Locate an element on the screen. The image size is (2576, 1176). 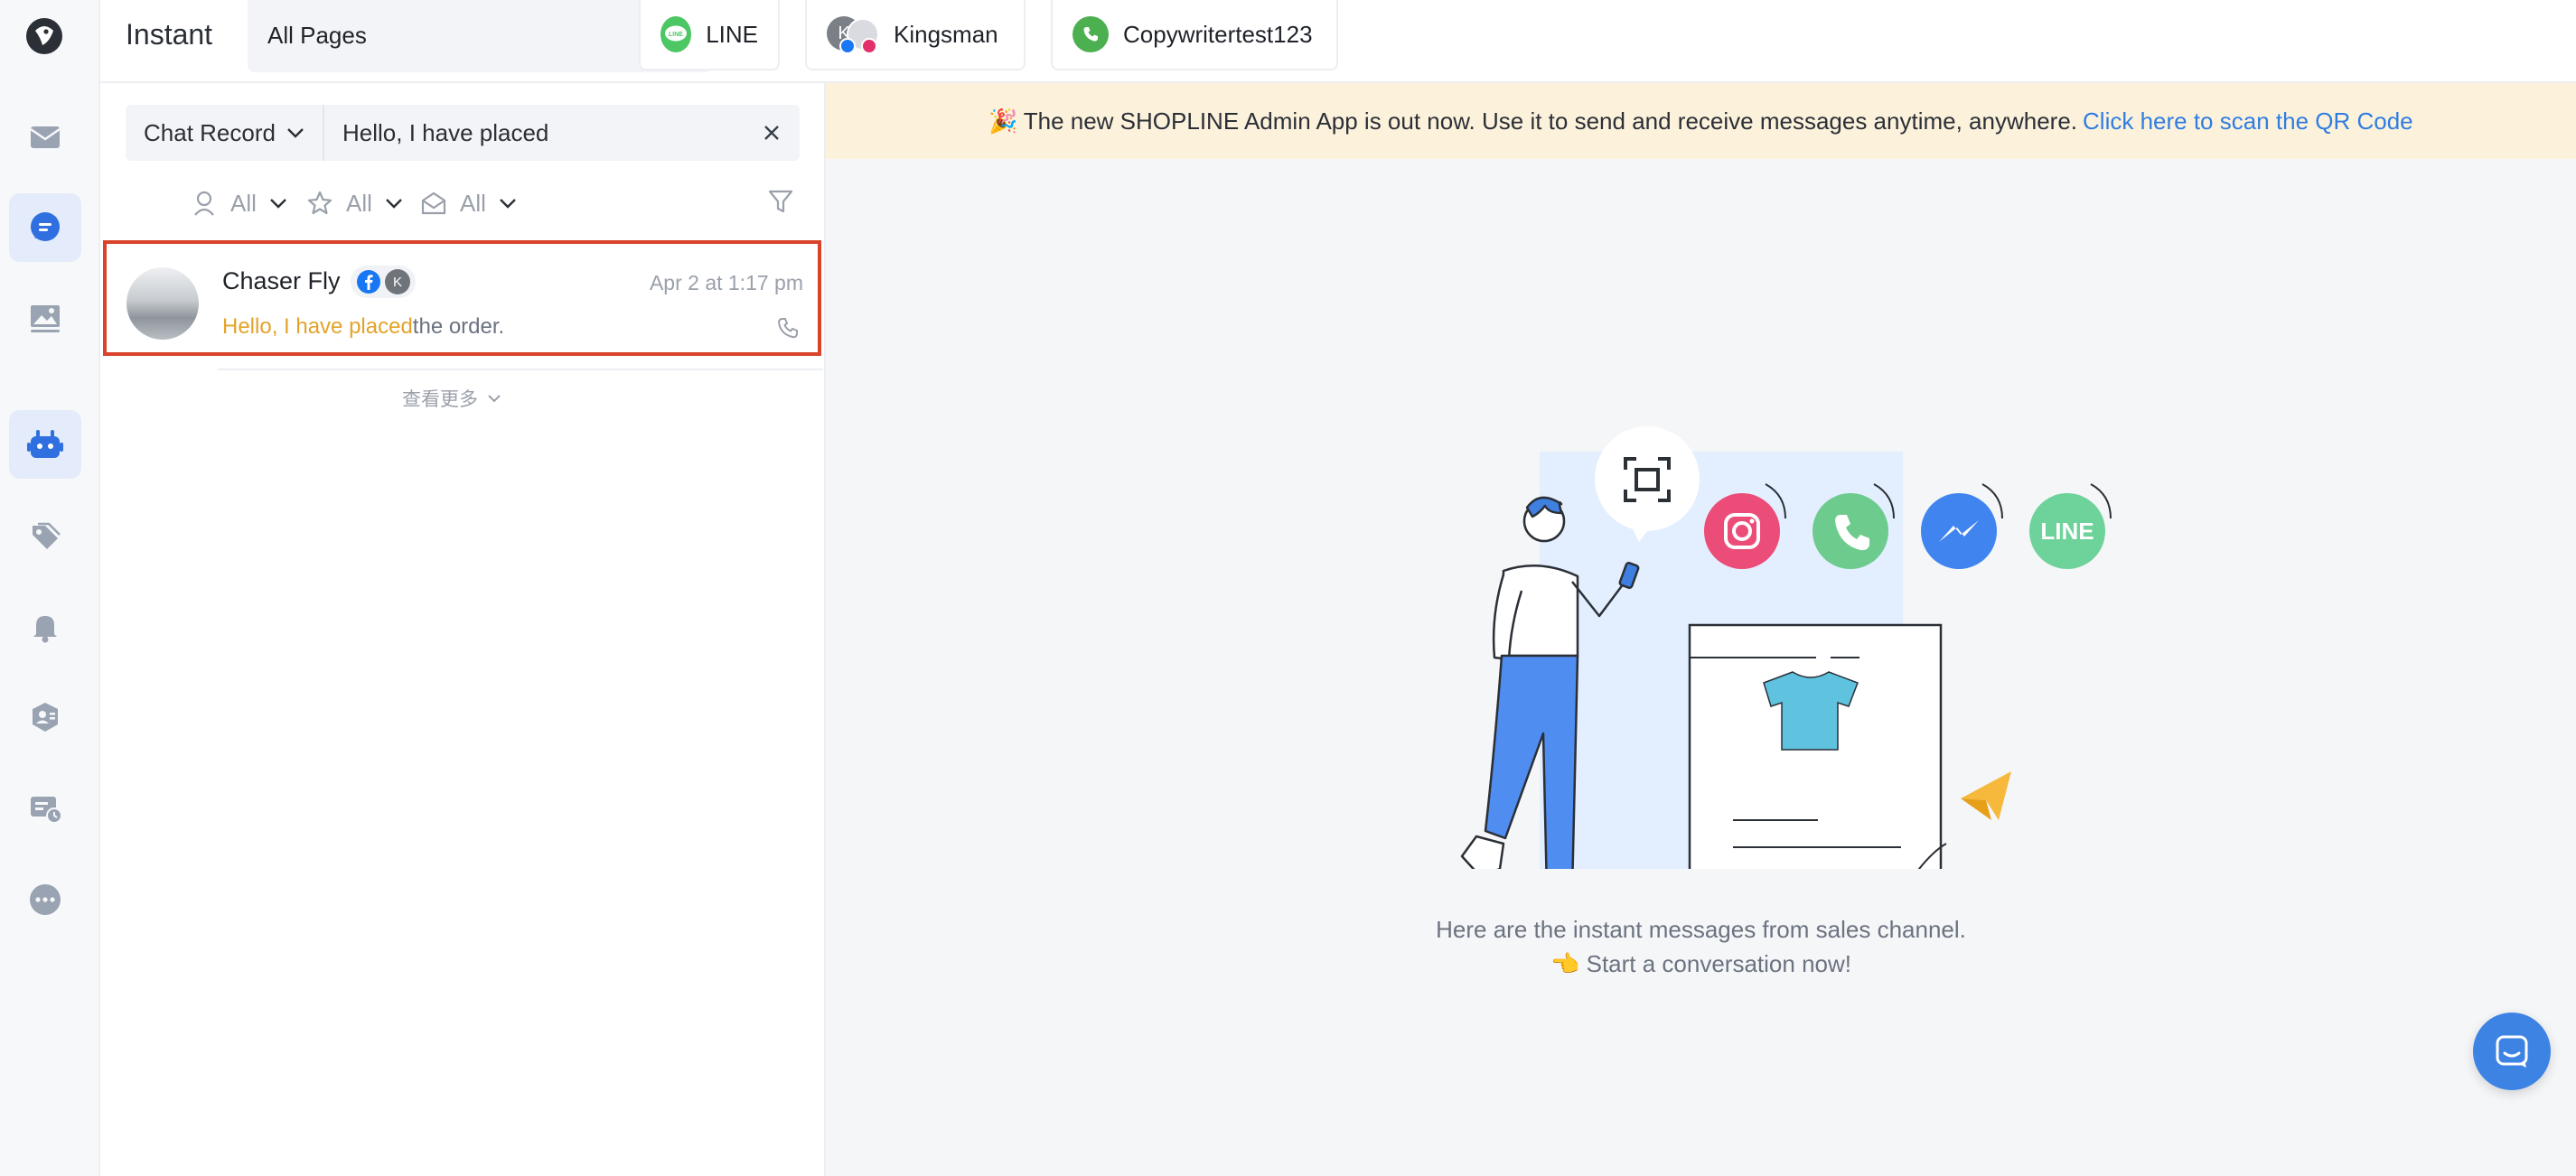
svg-text: LINE is located at coordinates (676, 35).